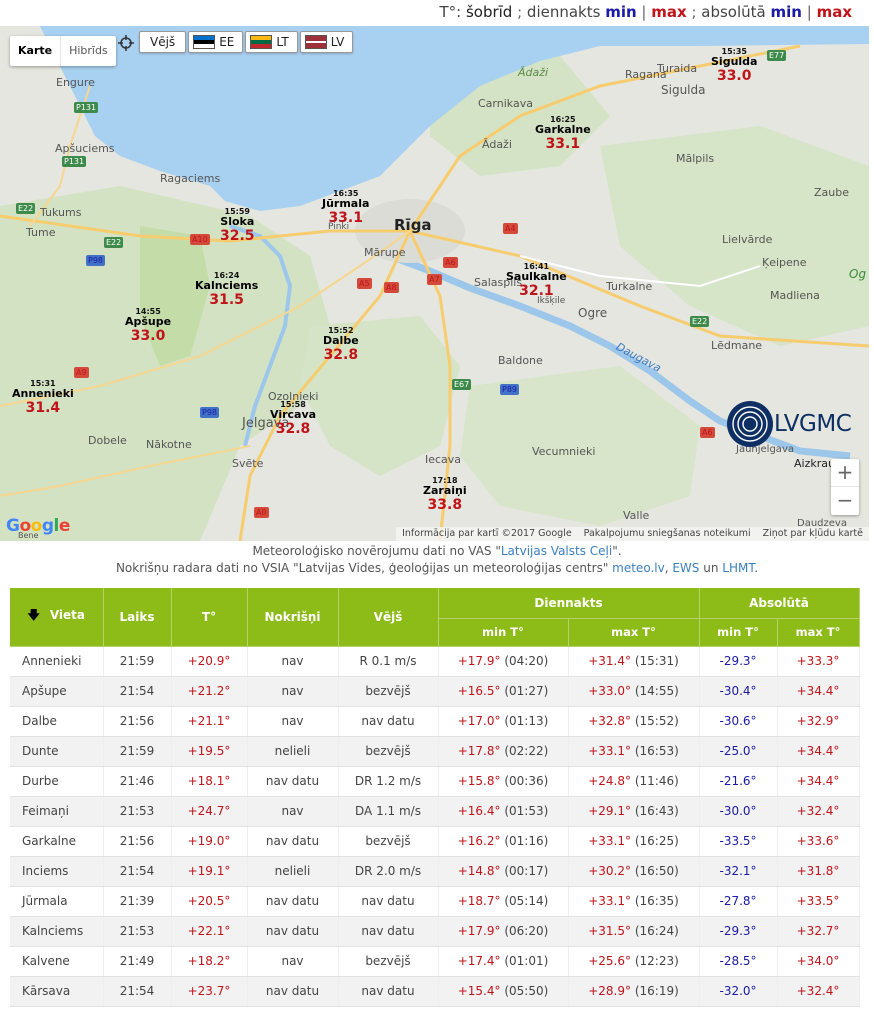 This screenshot has width=874, height=1014. What do you see at coordinates (293, 931) in the screenshot?
I see `cell-precip: nav datu` at bounding box center [293, 931].